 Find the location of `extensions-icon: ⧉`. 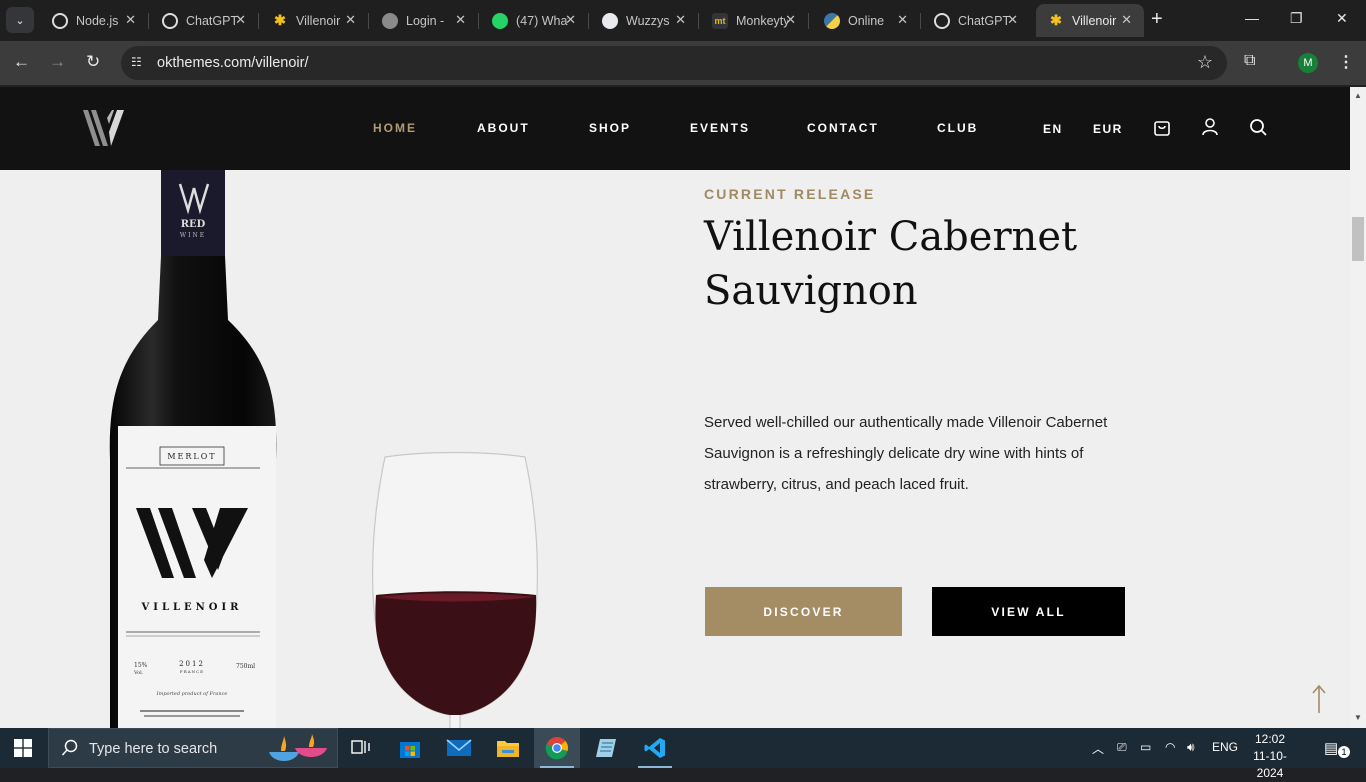

extensions-icon: ⧉ is located at coordinates (1254, 62).